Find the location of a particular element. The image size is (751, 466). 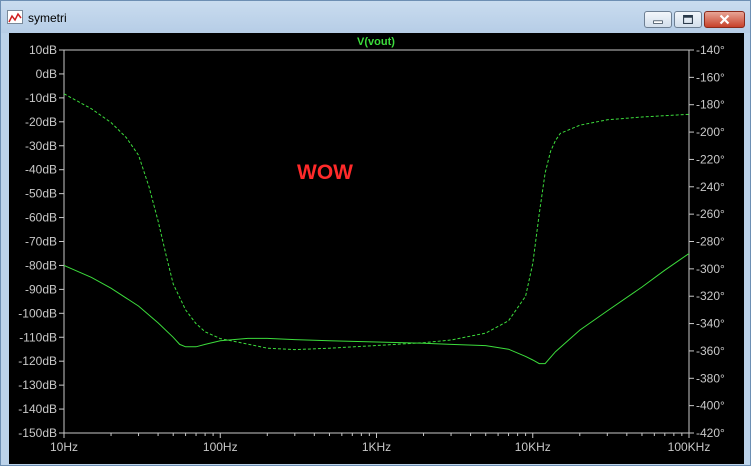

y-tick-label: -50dB is located at coordinates (41, 194).